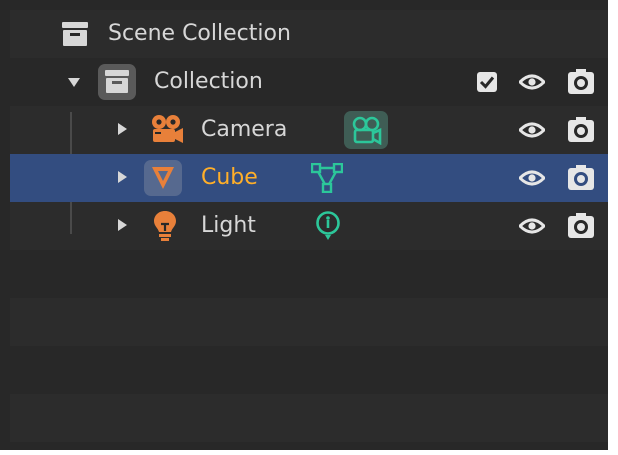 Image resolution: width=618 pixels, height=455 pixels. I want to click on scene-collection-row: Scene Collection, so click(309, 34).